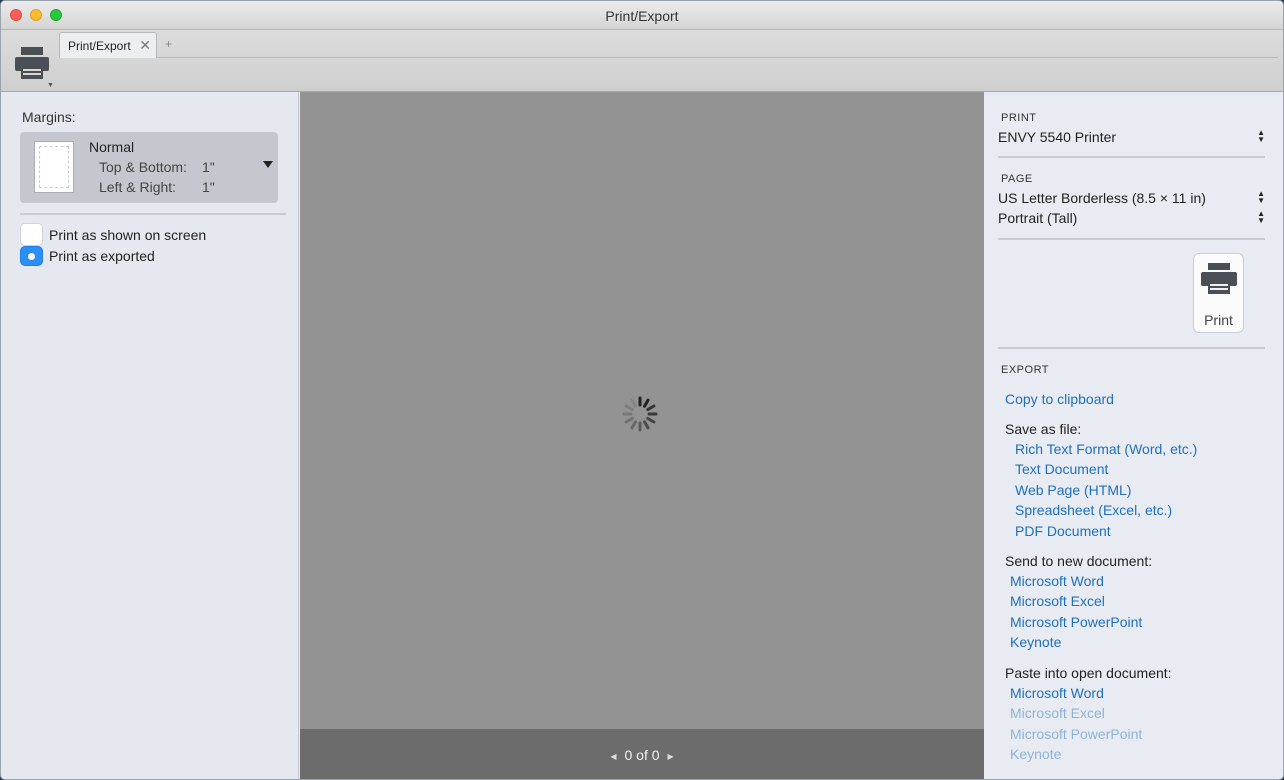 The width and height of the screenshot is (1284, 780). I want to click on margins-dropdown: Normal Top & Bottom: 1" Left & Right: 1", so click(149, 167).